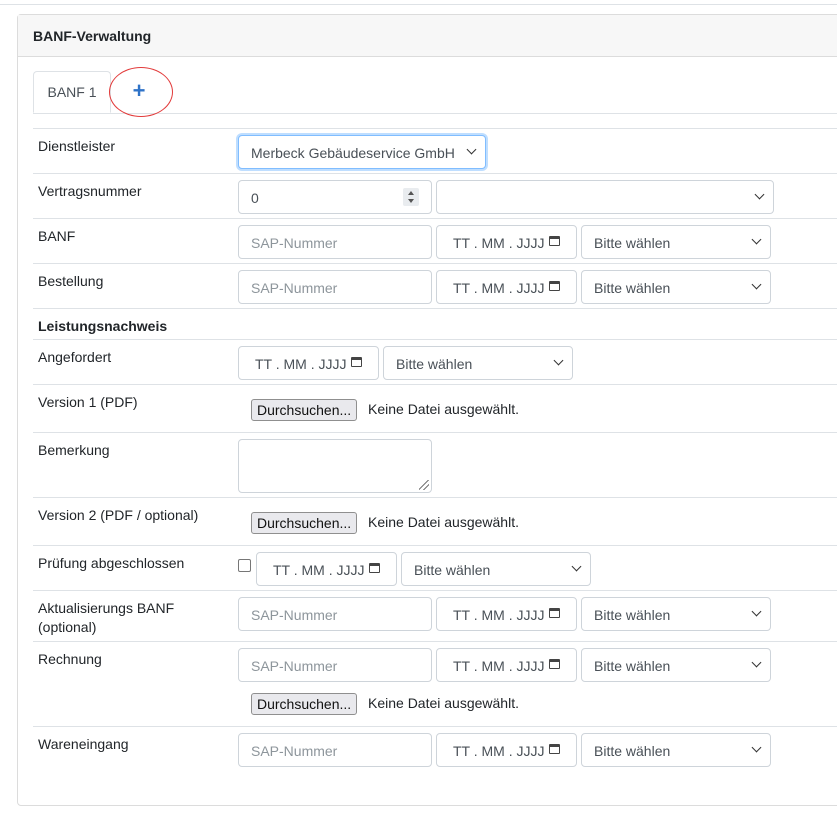 The width and height of the screenshot is (837, 824). I want to click on bestellung-select: Bitte wählen, so click(676, 287).